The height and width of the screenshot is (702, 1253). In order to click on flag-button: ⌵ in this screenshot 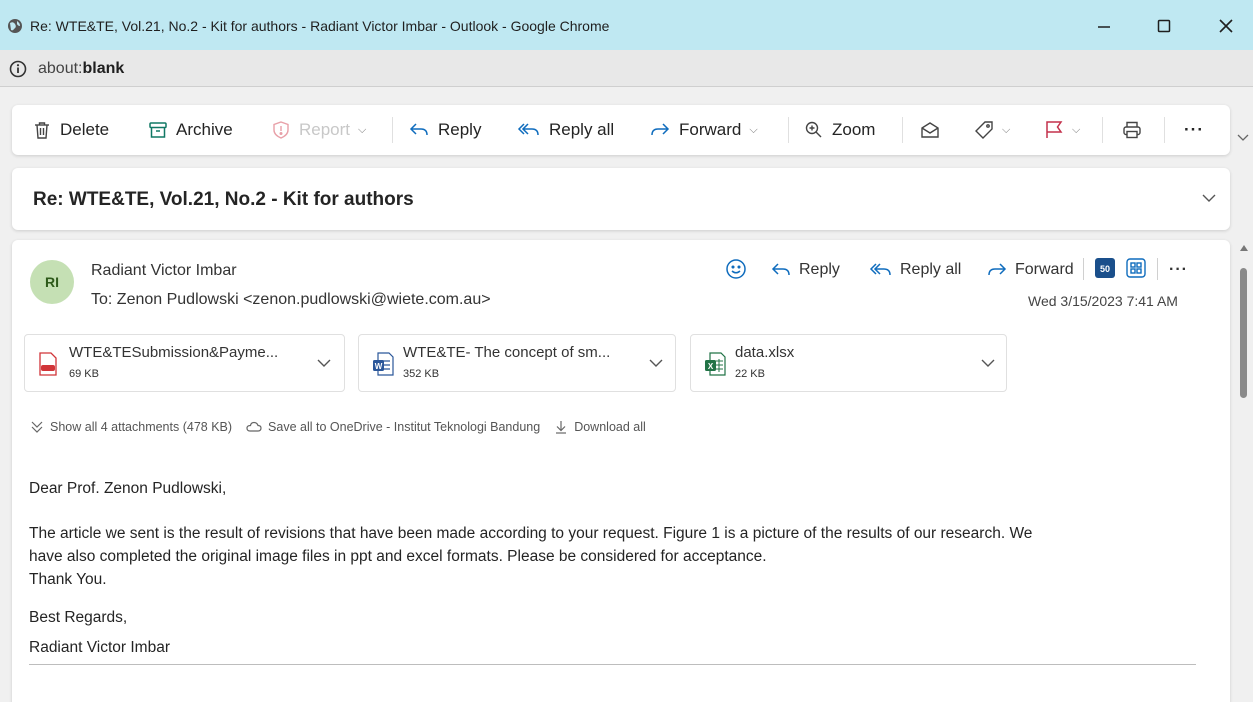, I will do `click(1062, 130)`.